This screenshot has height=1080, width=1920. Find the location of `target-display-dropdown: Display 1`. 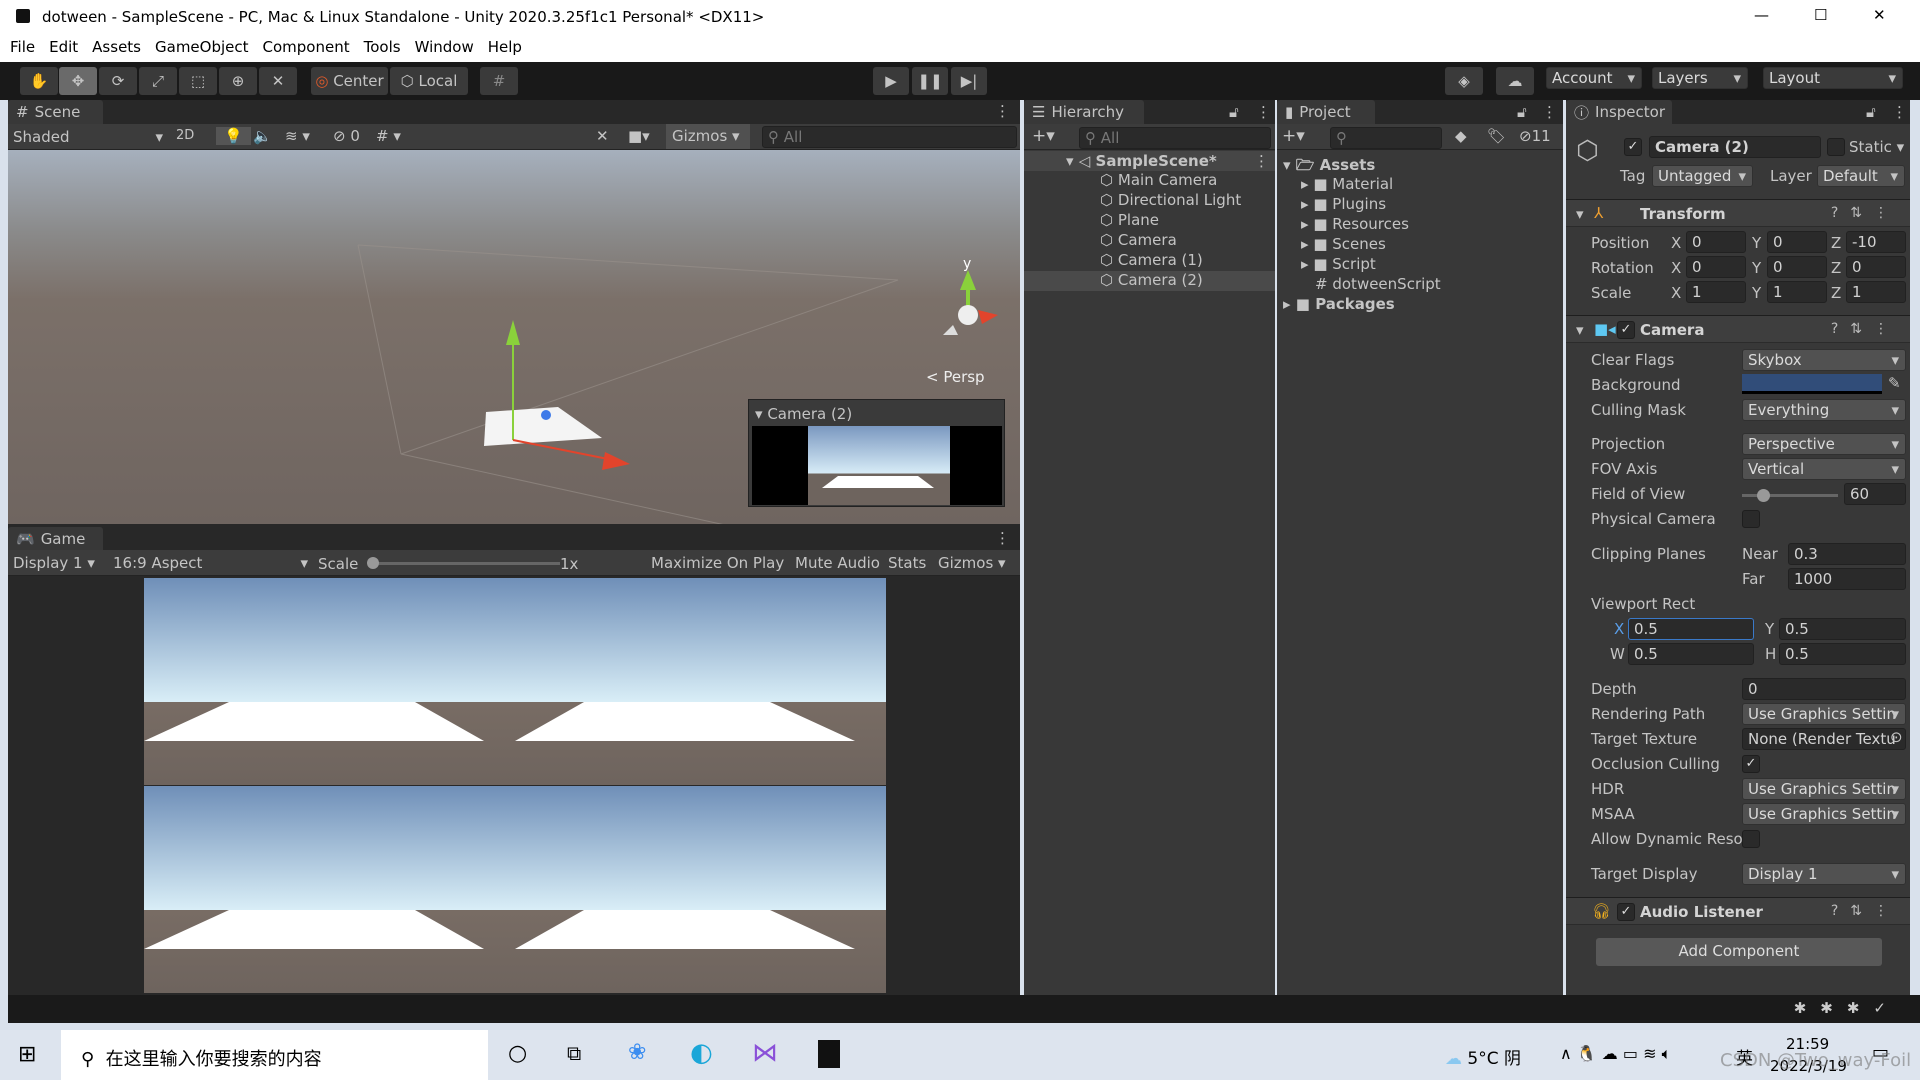

target-display-dropdown: Display 1 is located at coordinates (1824, 874).